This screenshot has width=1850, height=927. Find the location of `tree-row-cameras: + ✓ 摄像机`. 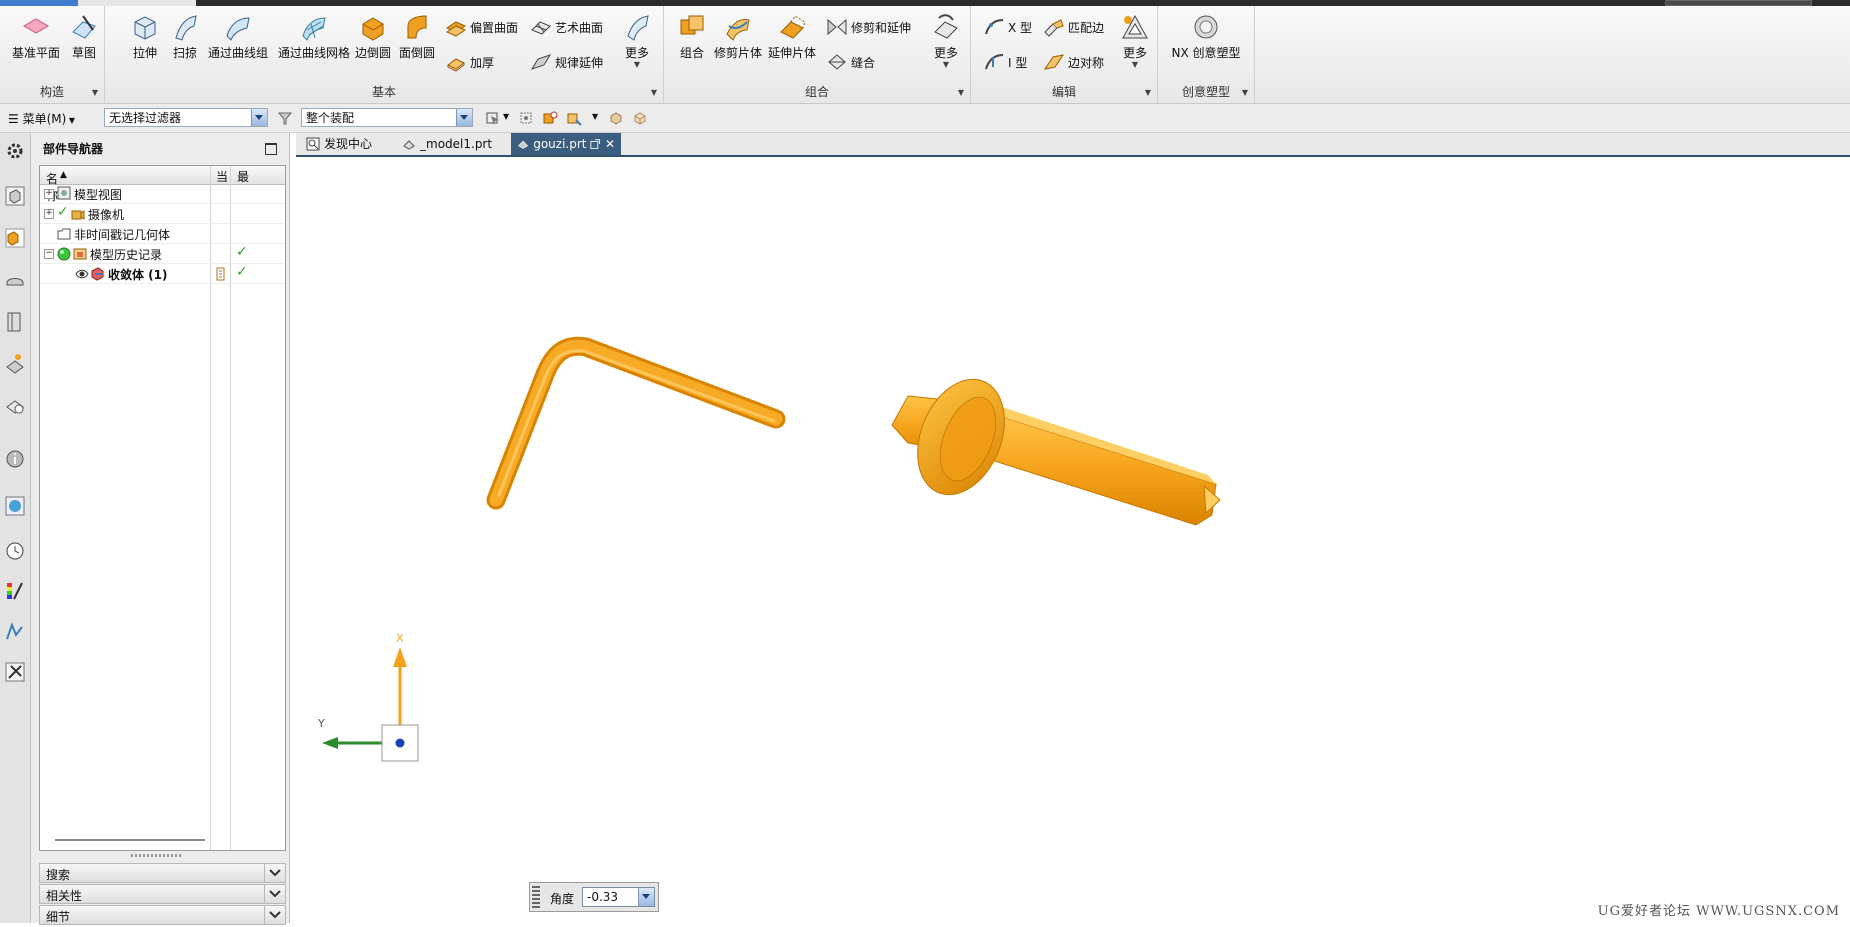

tree-row-cameras: + ✓ 摄像机 is located at coordinates (162, 214).